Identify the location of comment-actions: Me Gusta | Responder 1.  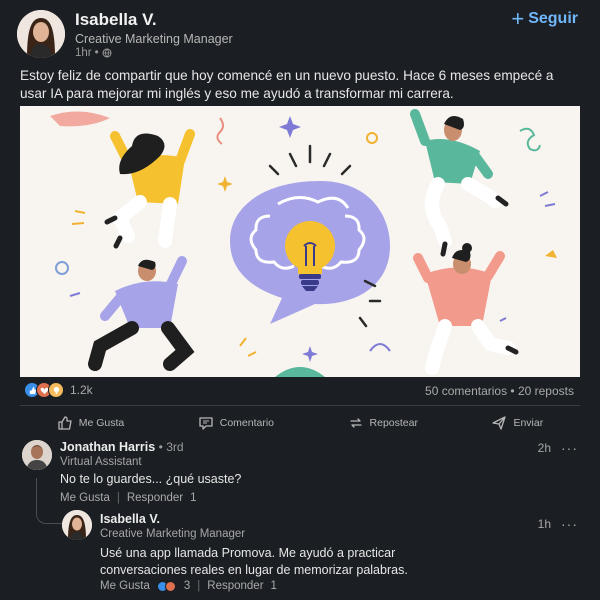
(128, 498).